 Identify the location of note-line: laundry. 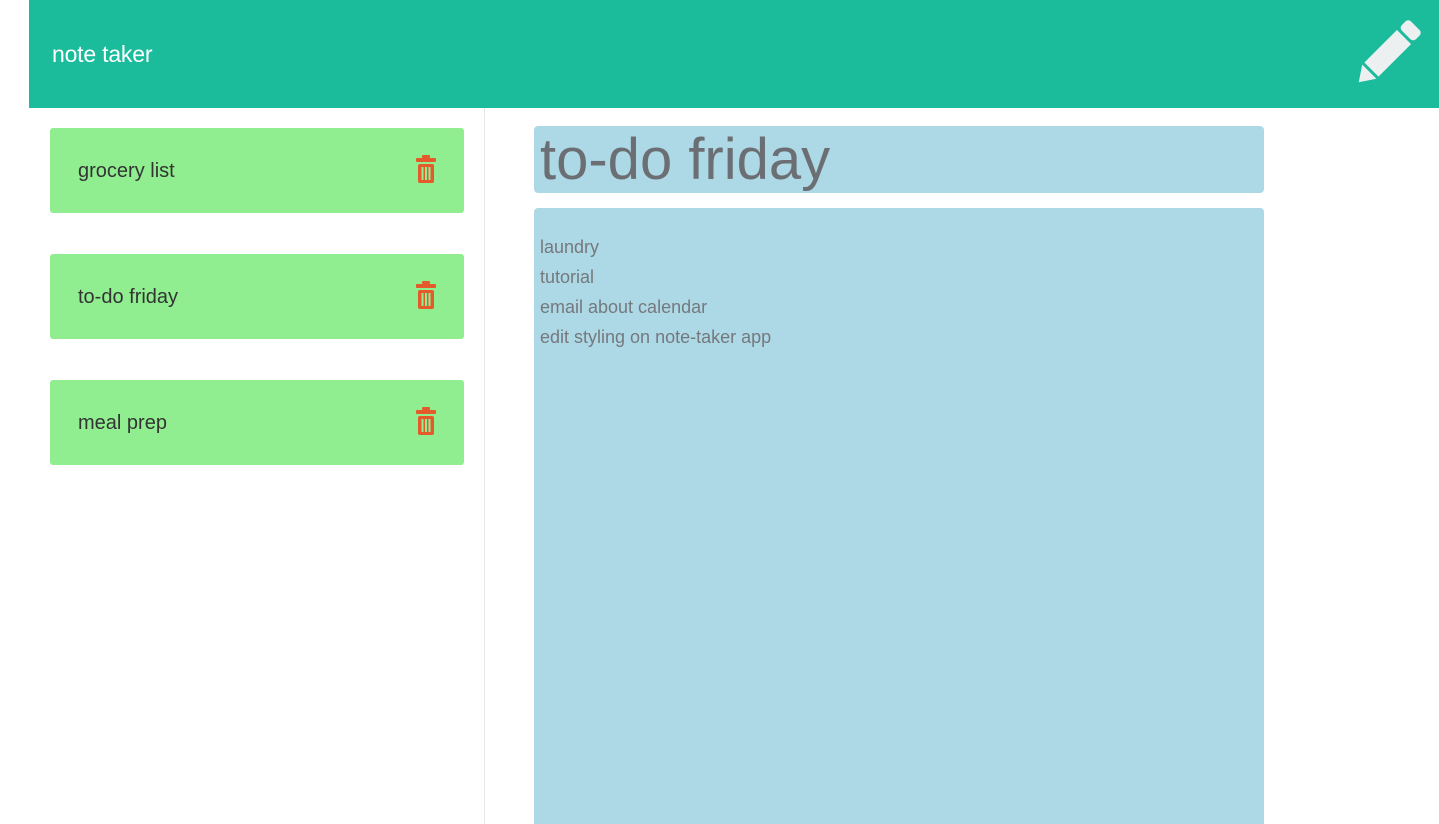
(570, 247).